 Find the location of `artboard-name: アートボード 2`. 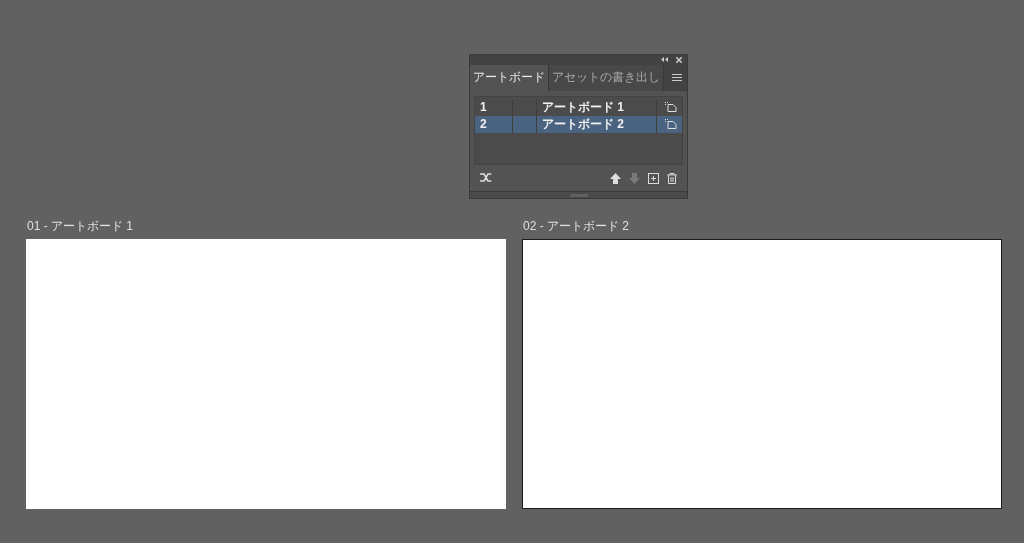

artboard-name: アートボード 2 is located at coordinates (597, 124).